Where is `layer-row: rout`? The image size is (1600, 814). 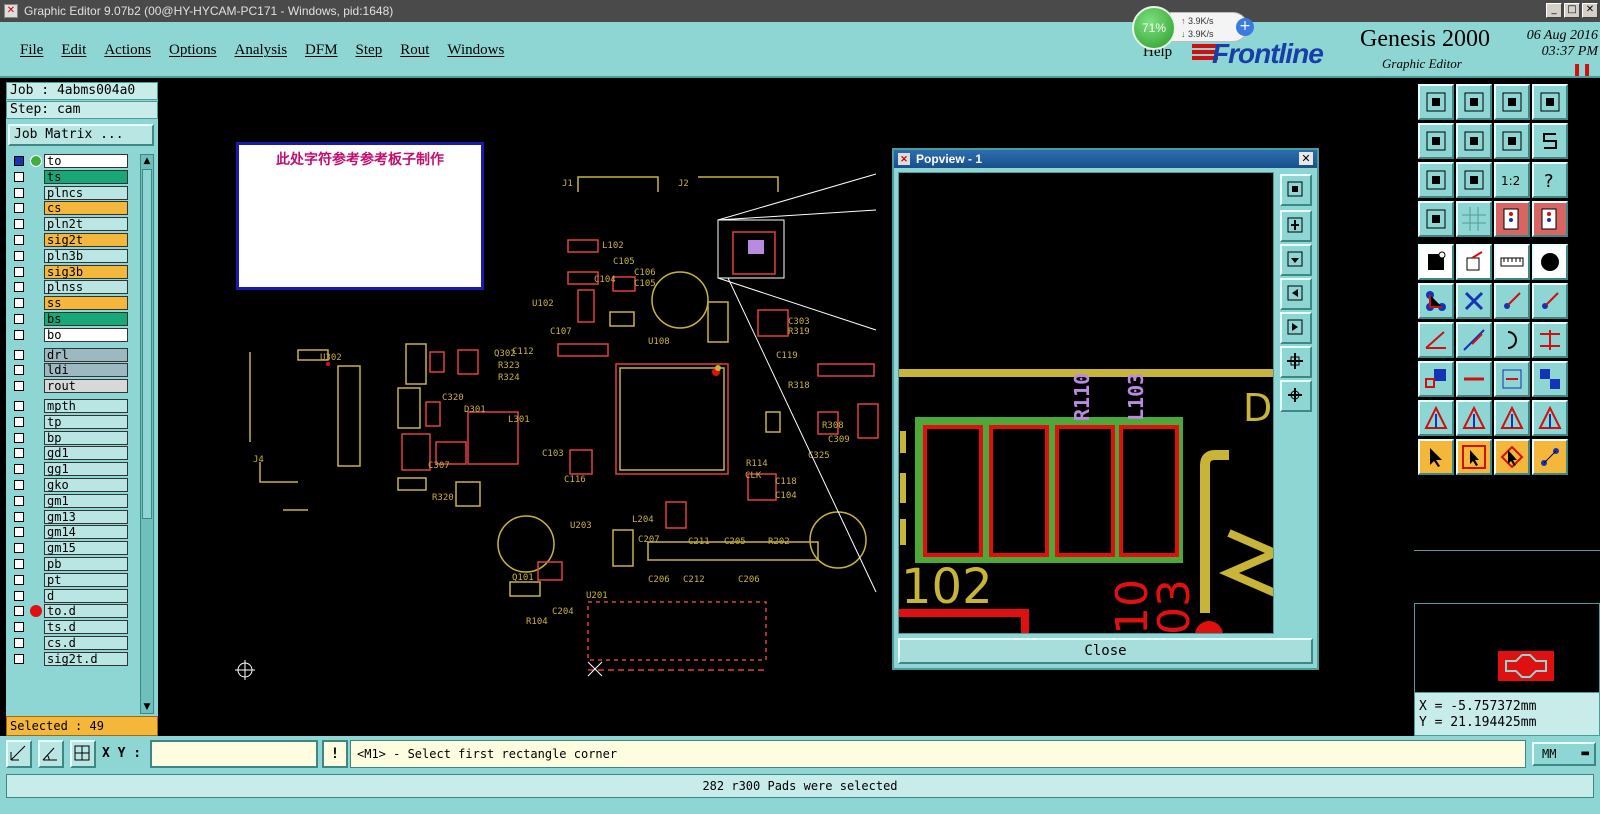 layer-row: rout is located at coordinates (73, 386).